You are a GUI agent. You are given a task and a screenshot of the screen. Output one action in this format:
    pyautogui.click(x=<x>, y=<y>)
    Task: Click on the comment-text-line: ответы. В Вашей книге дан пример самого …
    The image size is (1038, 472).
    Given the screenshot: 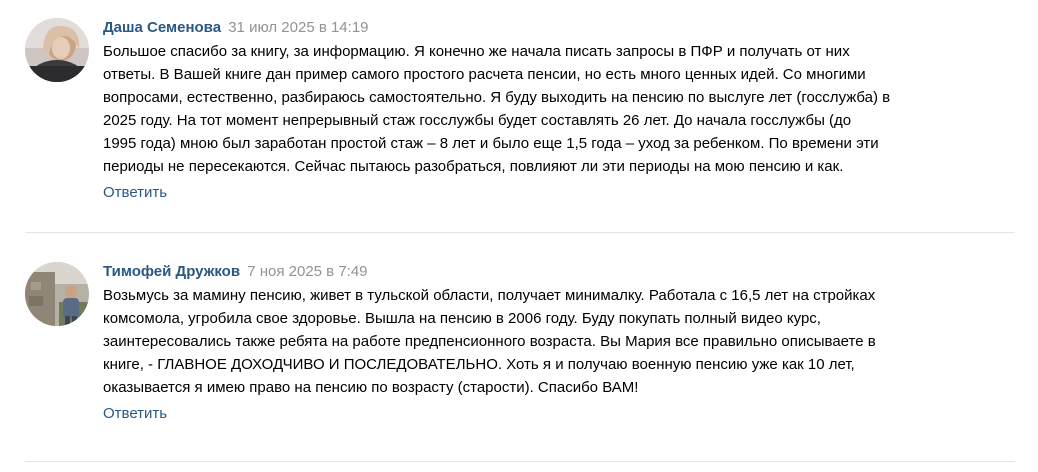 What is the action you would take?
    pyautogui.click(x=484, y=74)
    